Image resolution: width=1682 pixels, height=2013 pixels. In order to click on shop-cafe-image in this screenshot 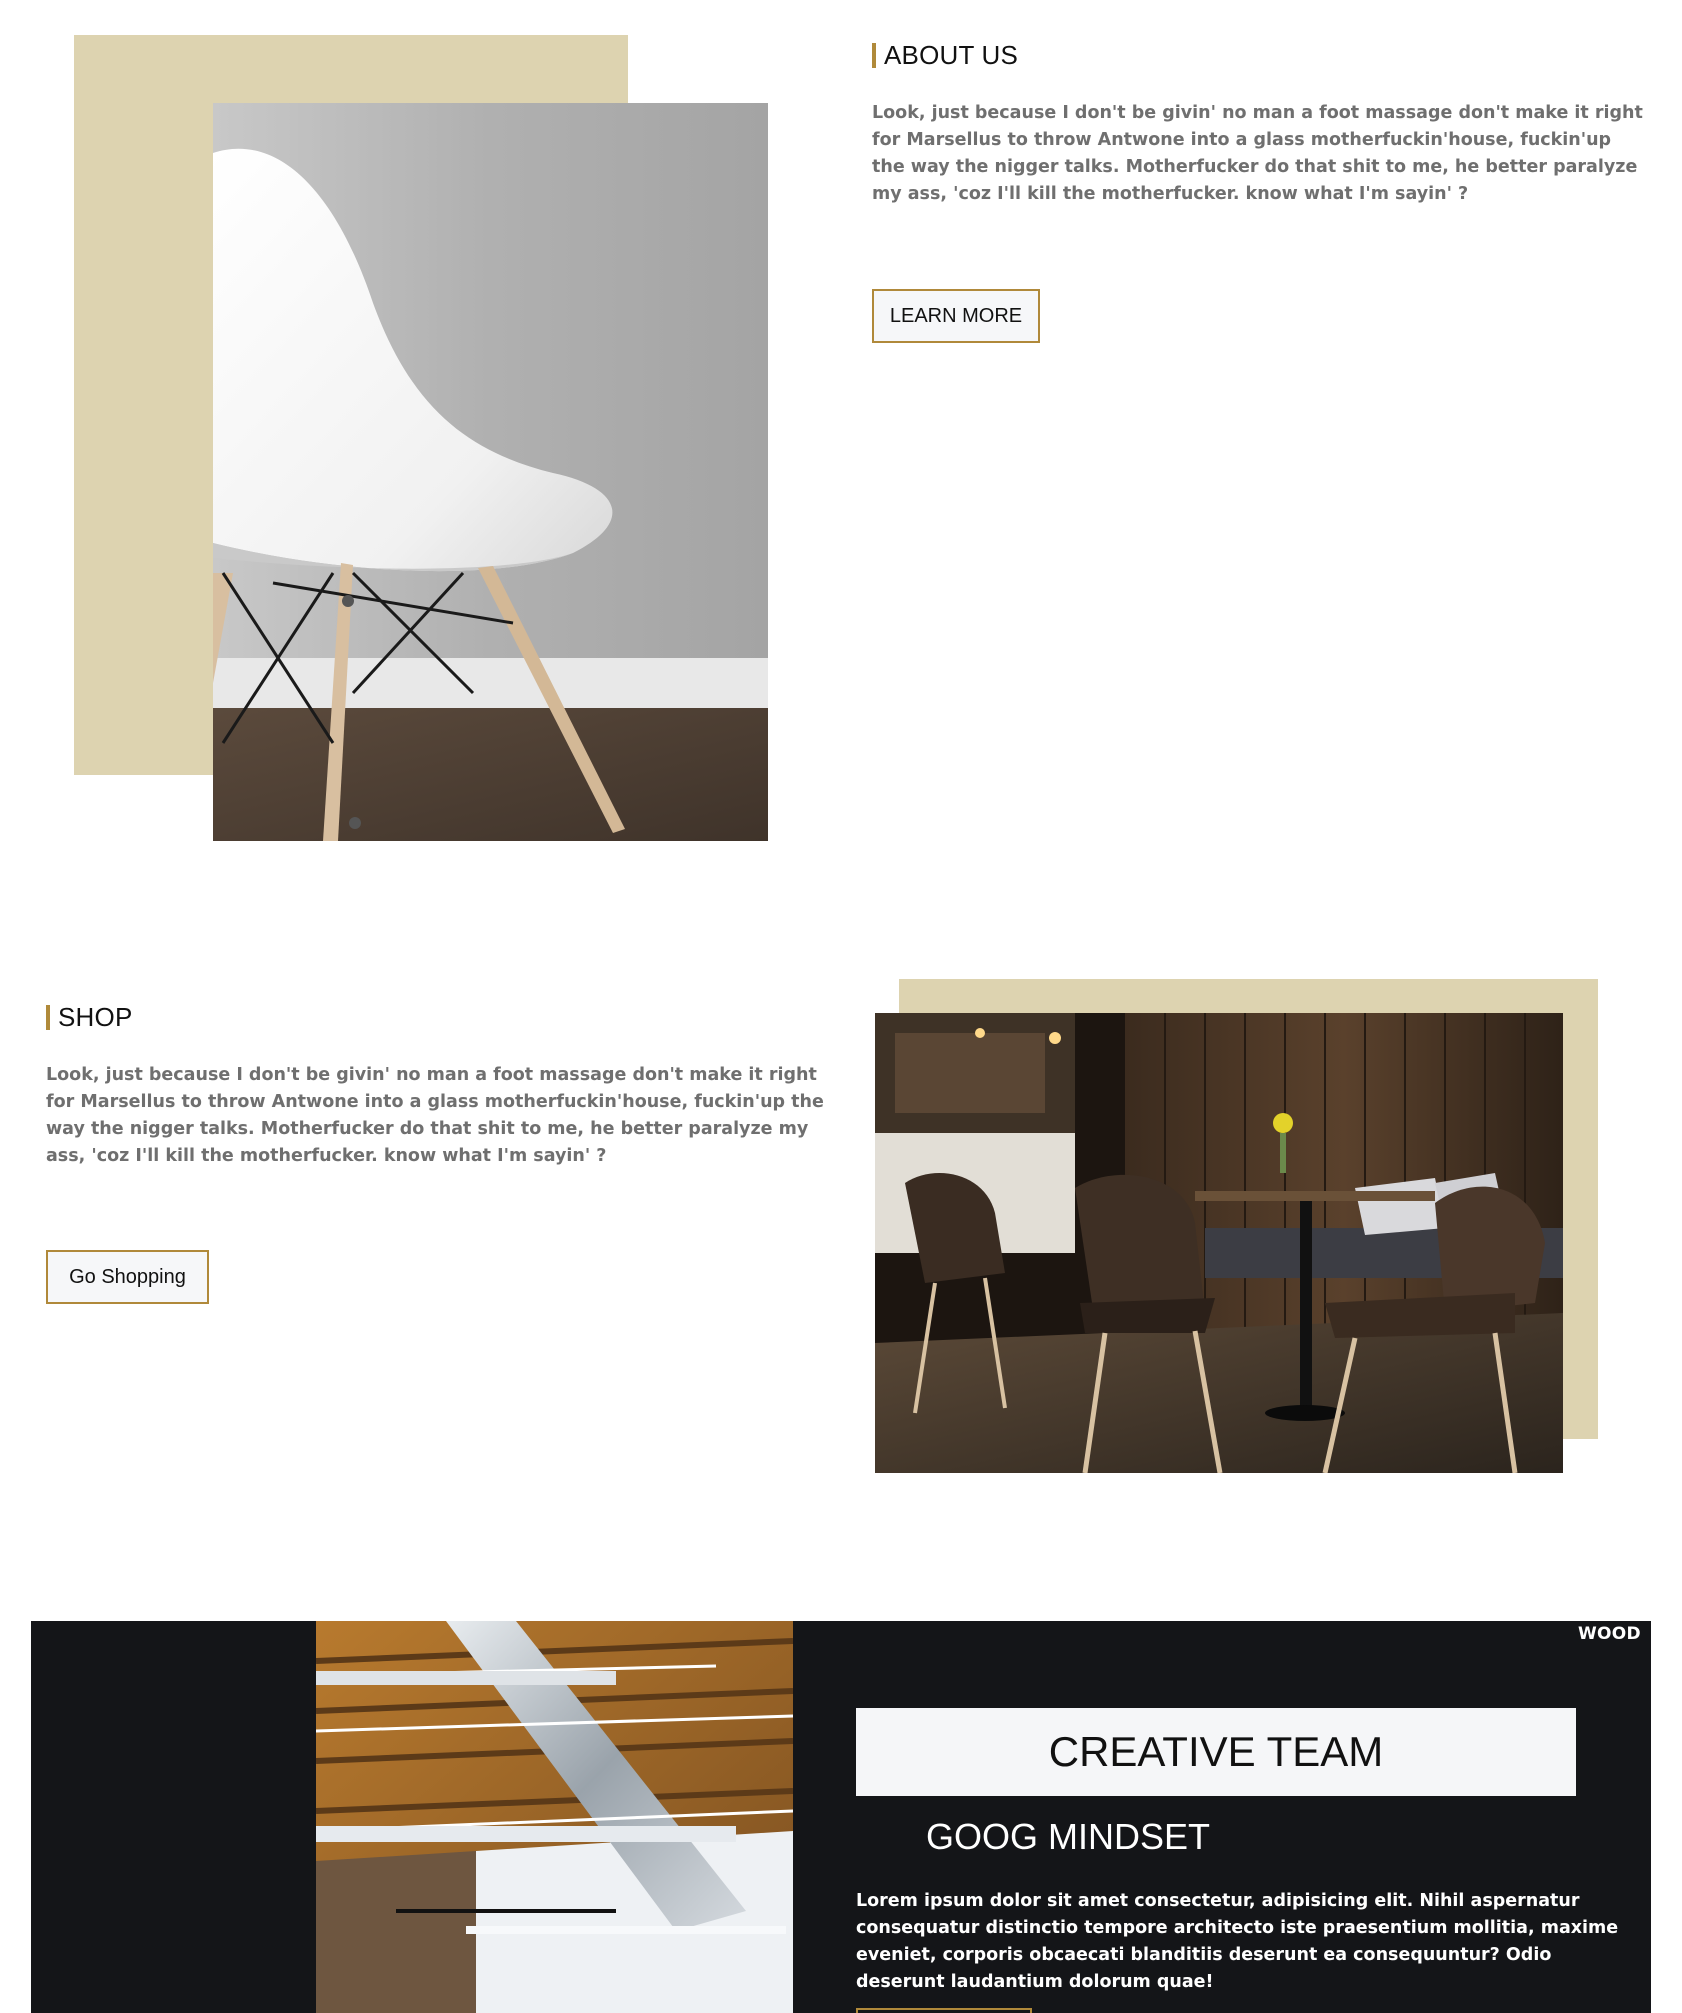, I will do `click(1219, 1243)`.